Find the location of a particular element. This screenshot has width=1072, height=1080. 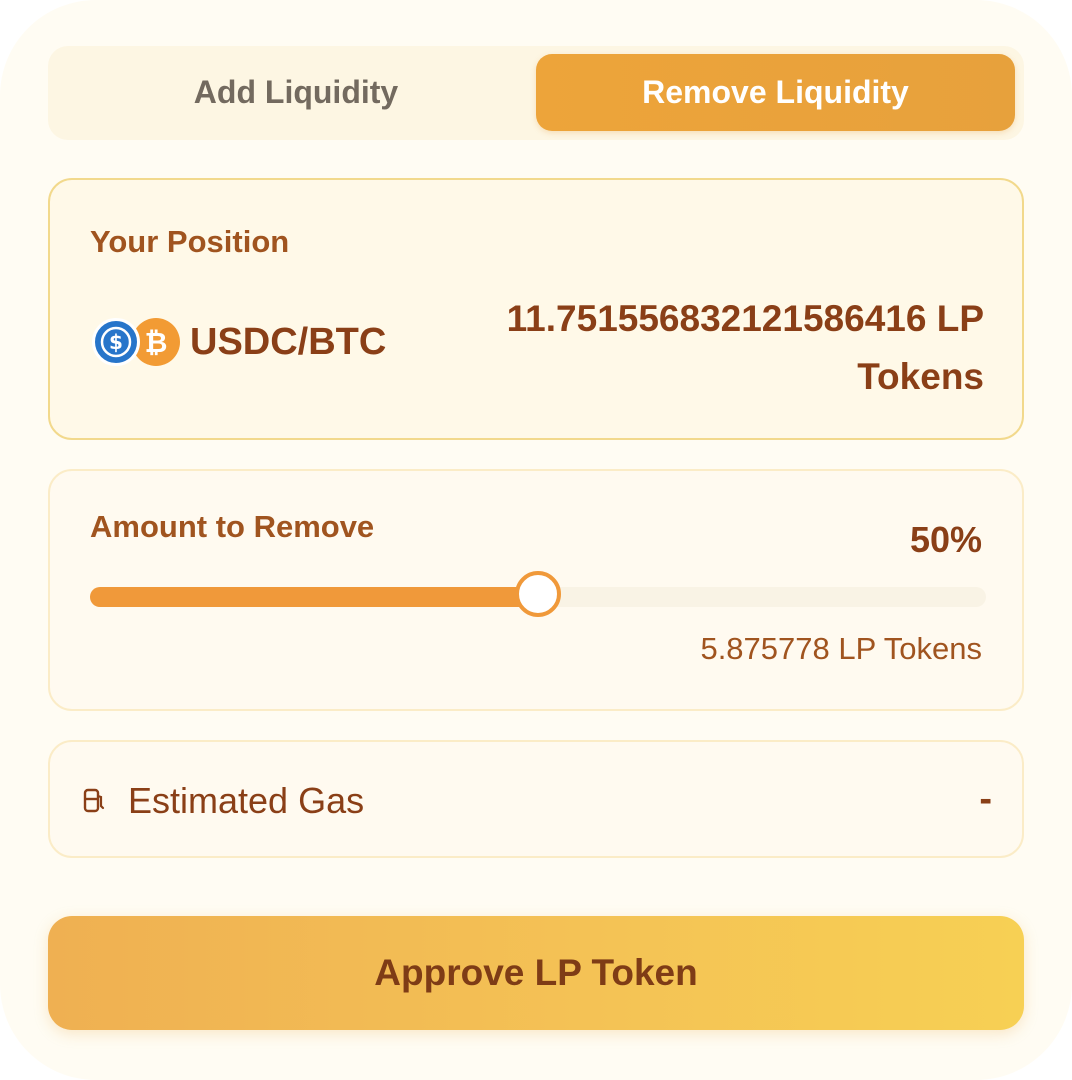

your-position-title: Your Position is located at coordinates (190, 241).